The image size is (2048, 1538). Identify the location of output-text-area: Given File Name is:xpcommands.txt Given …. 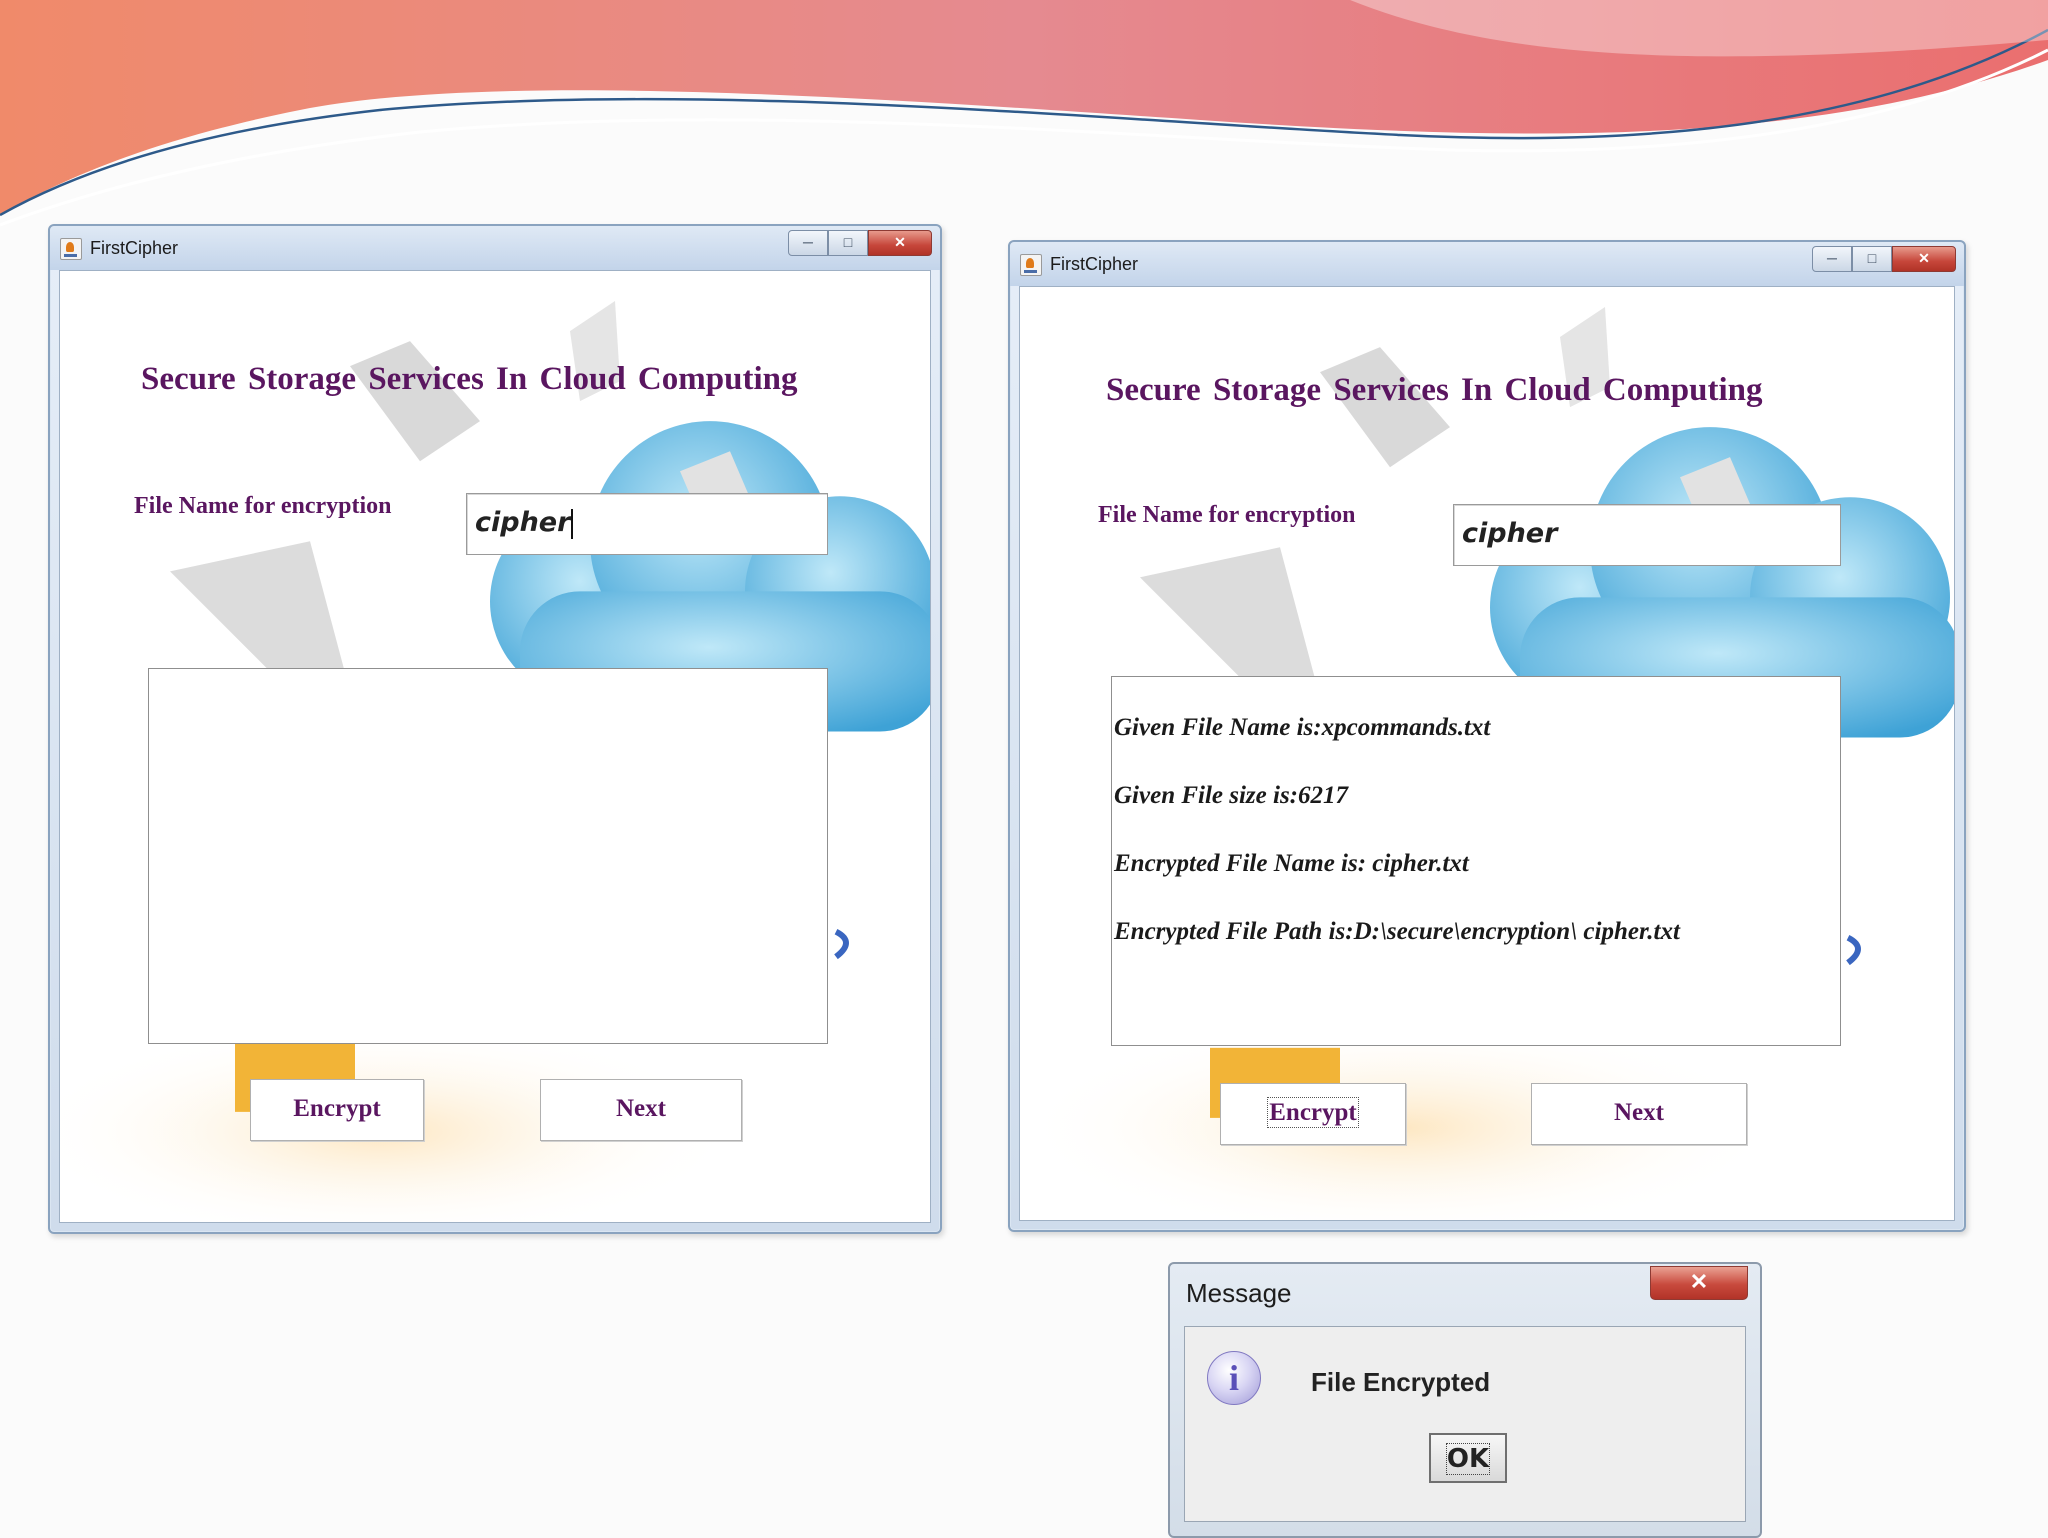
(1476, 861).